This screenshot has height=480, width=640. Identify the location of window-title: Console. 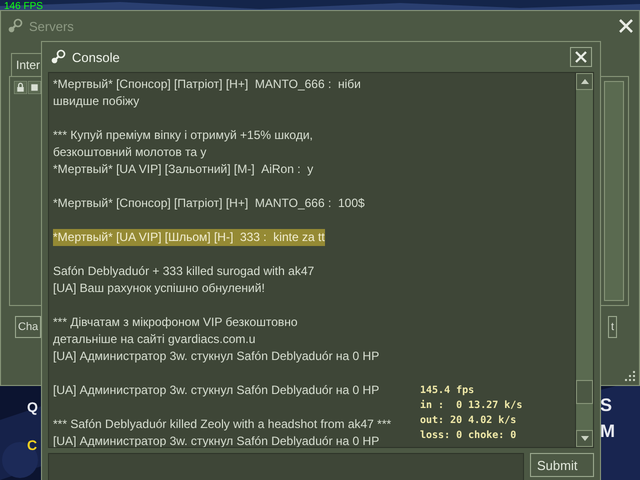
(96, 57).